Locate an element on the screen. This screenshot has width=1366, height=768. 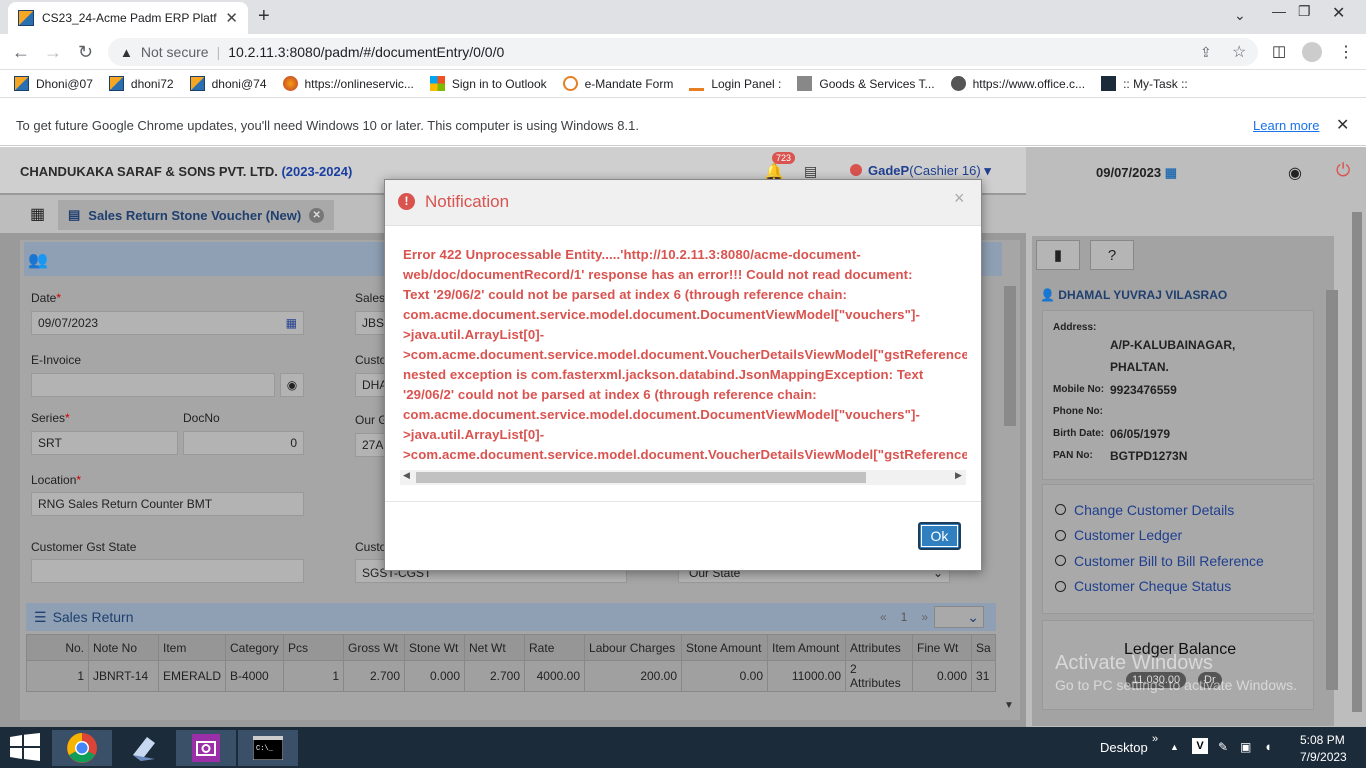
bookmark-item: Sign in to Outlook is located at coordinates (488, 83).